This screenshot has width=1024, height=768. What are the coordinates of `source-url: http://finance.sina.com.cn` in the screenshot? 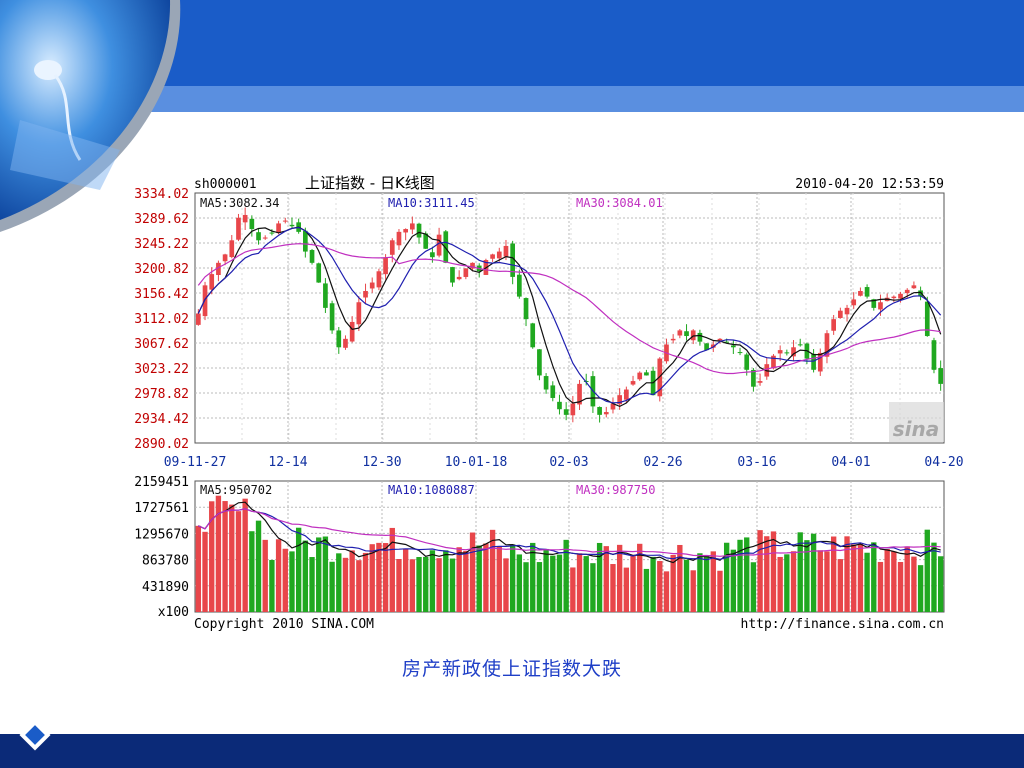 It's located at (843, 624).